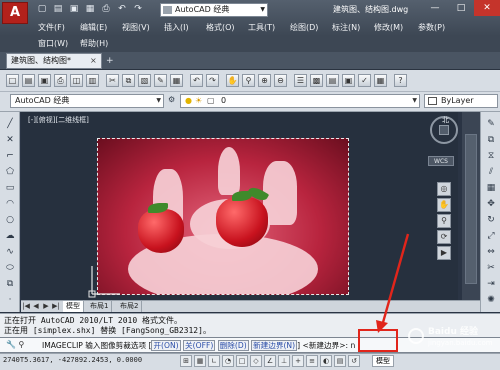 The image size is (500, 370). What do you see at coordinates (312, 361) in the screenshot?
I see `lineweight-icon: ≡` at bounding box center [312, 361].